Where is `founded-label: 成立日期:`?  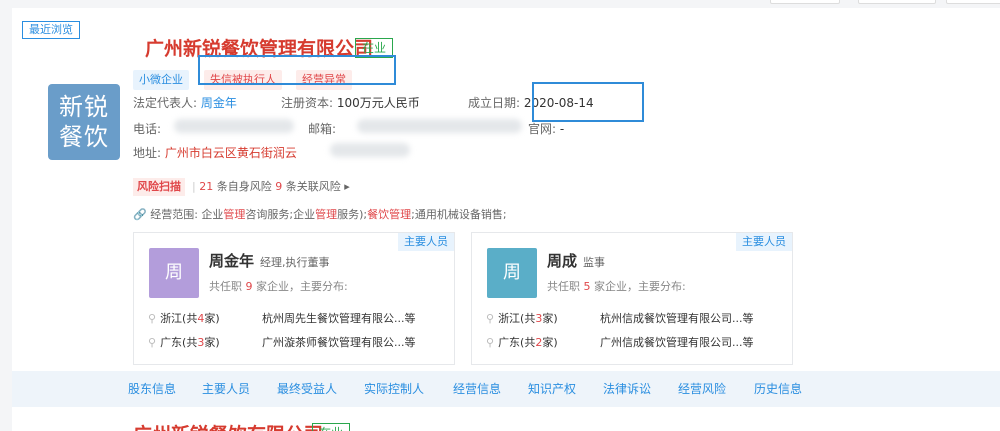
founded-label: 成立日期: is located at coordinates (494, 103).